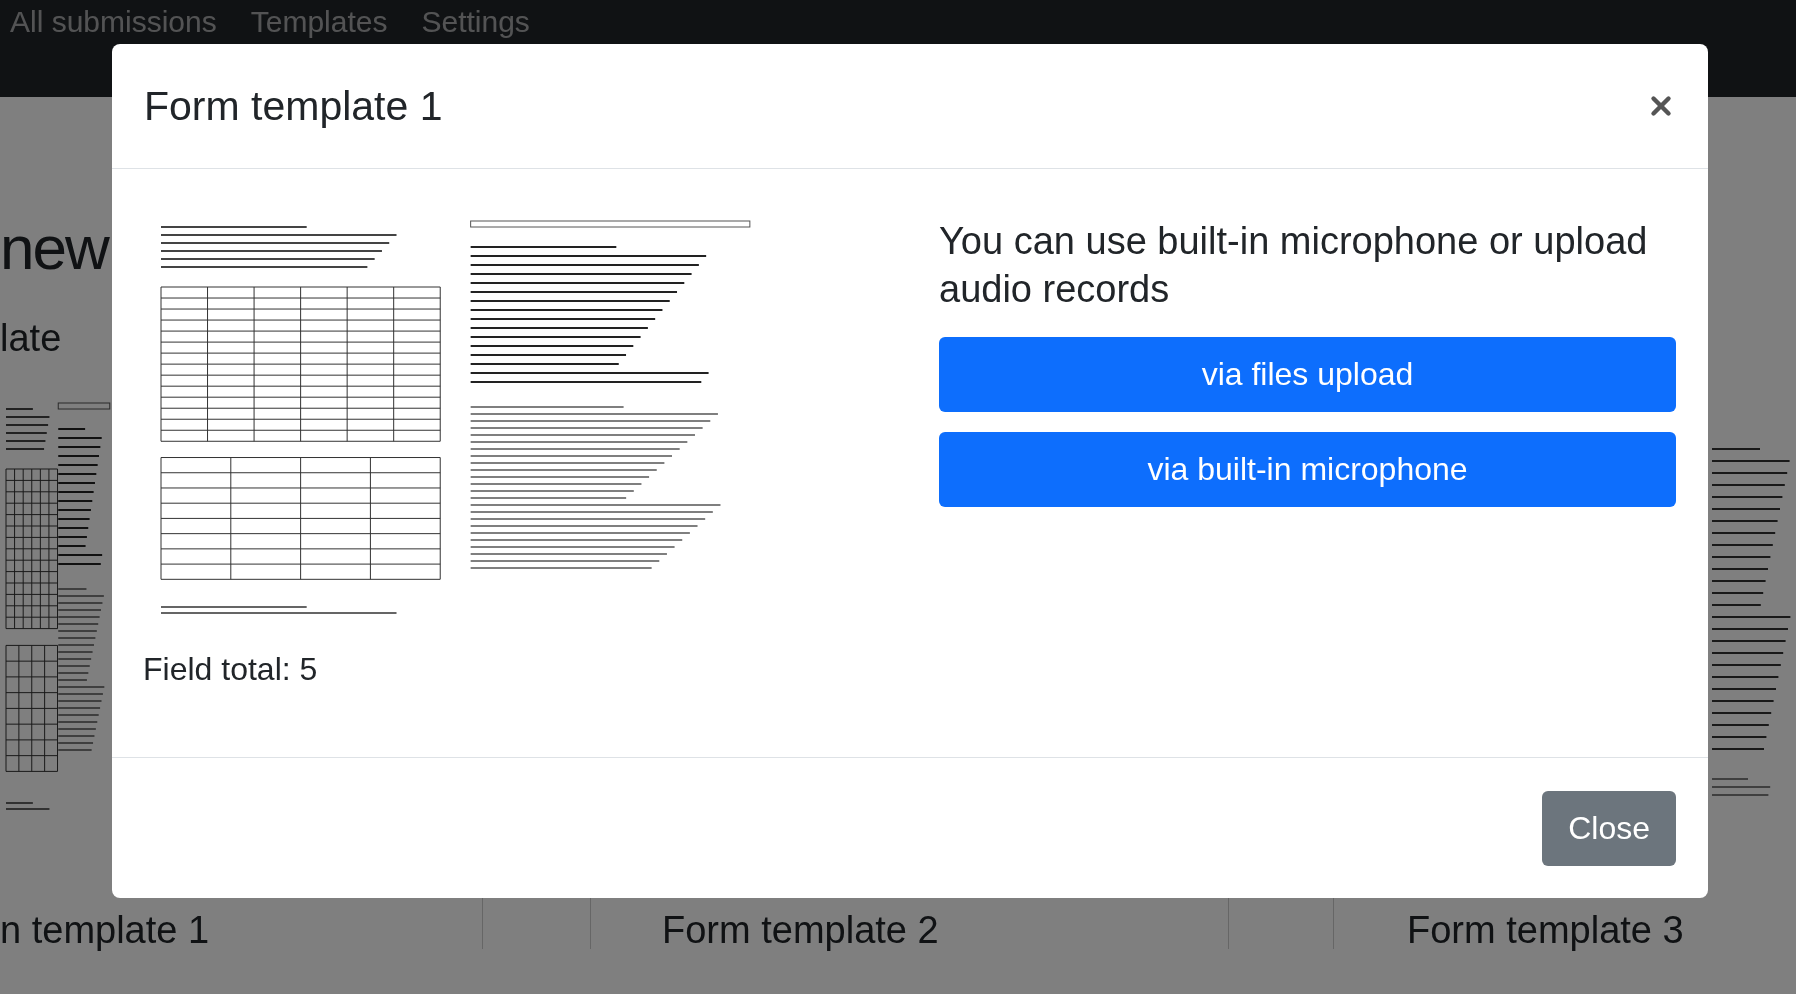  Describe the element at coordinates (1307, 374) in the screenshot. I see `upload-option-button: via files upload` at that location.